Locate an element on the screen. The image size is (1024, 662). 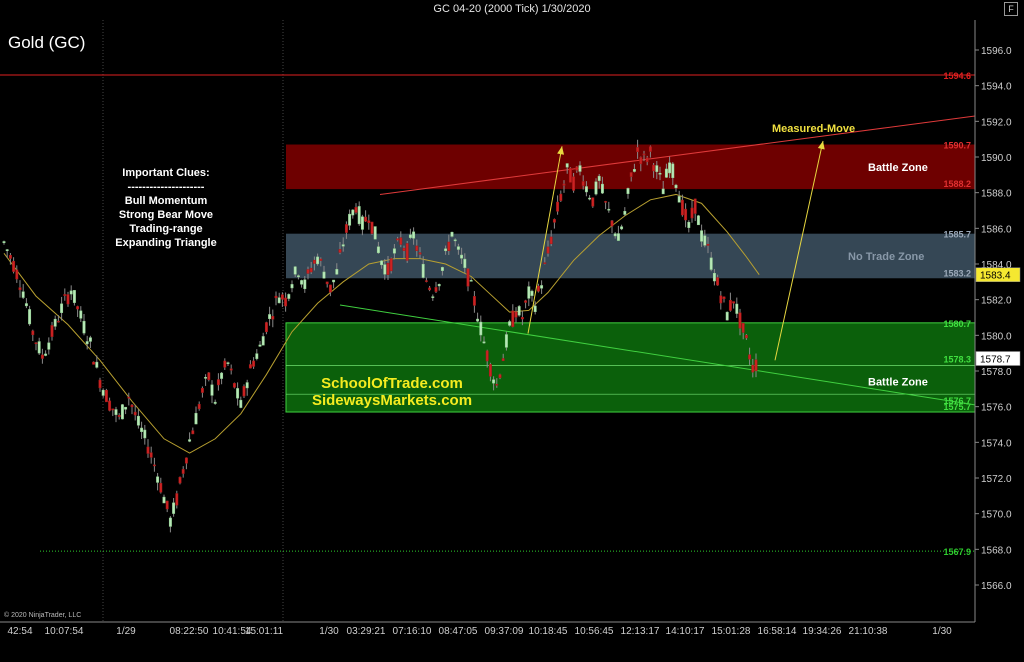
y-tick-label: 1588.0 is located at coordinates (996, 194).